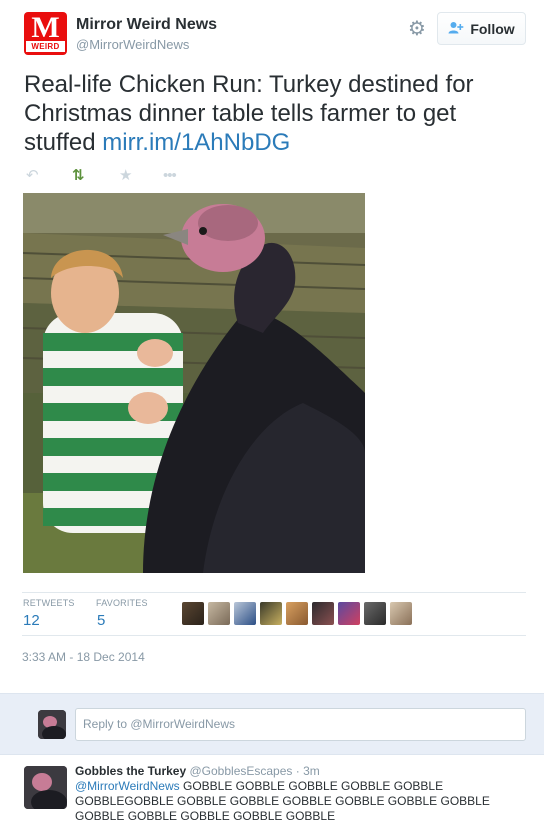 The image size is (544, 838). Describe the element at coordinates (122, 603) in the screenshot. I see `favorites-label: FAVORITES` at that location.